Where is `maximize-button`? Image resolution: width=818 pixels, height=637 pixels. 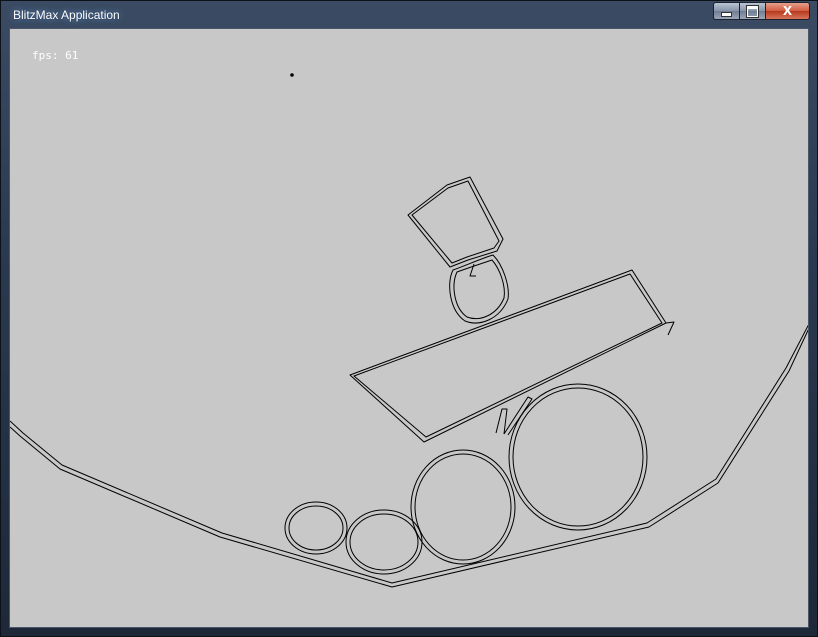
maximize-button is located at coordinates (752, 11).